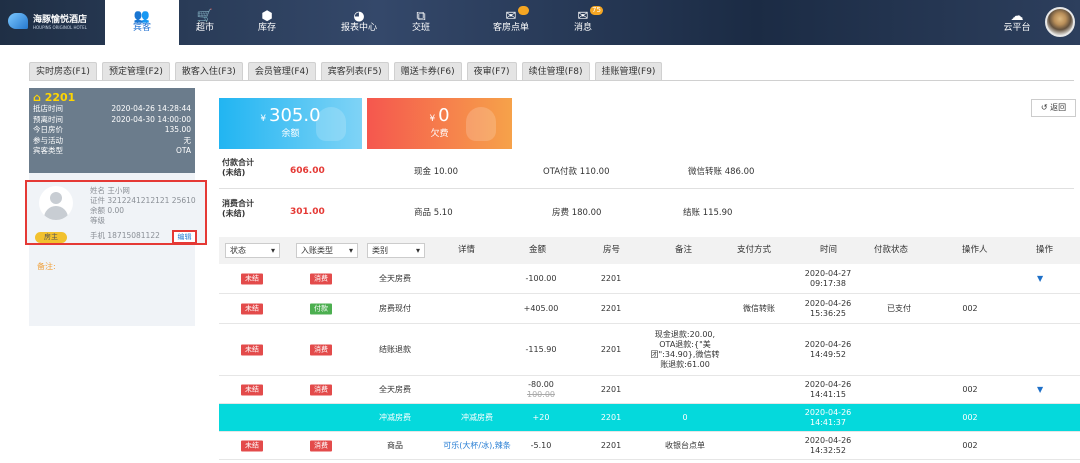  Describe the element at coordinates (187, 140) in the screenshot. I see `room-info-value: 无` at that location.